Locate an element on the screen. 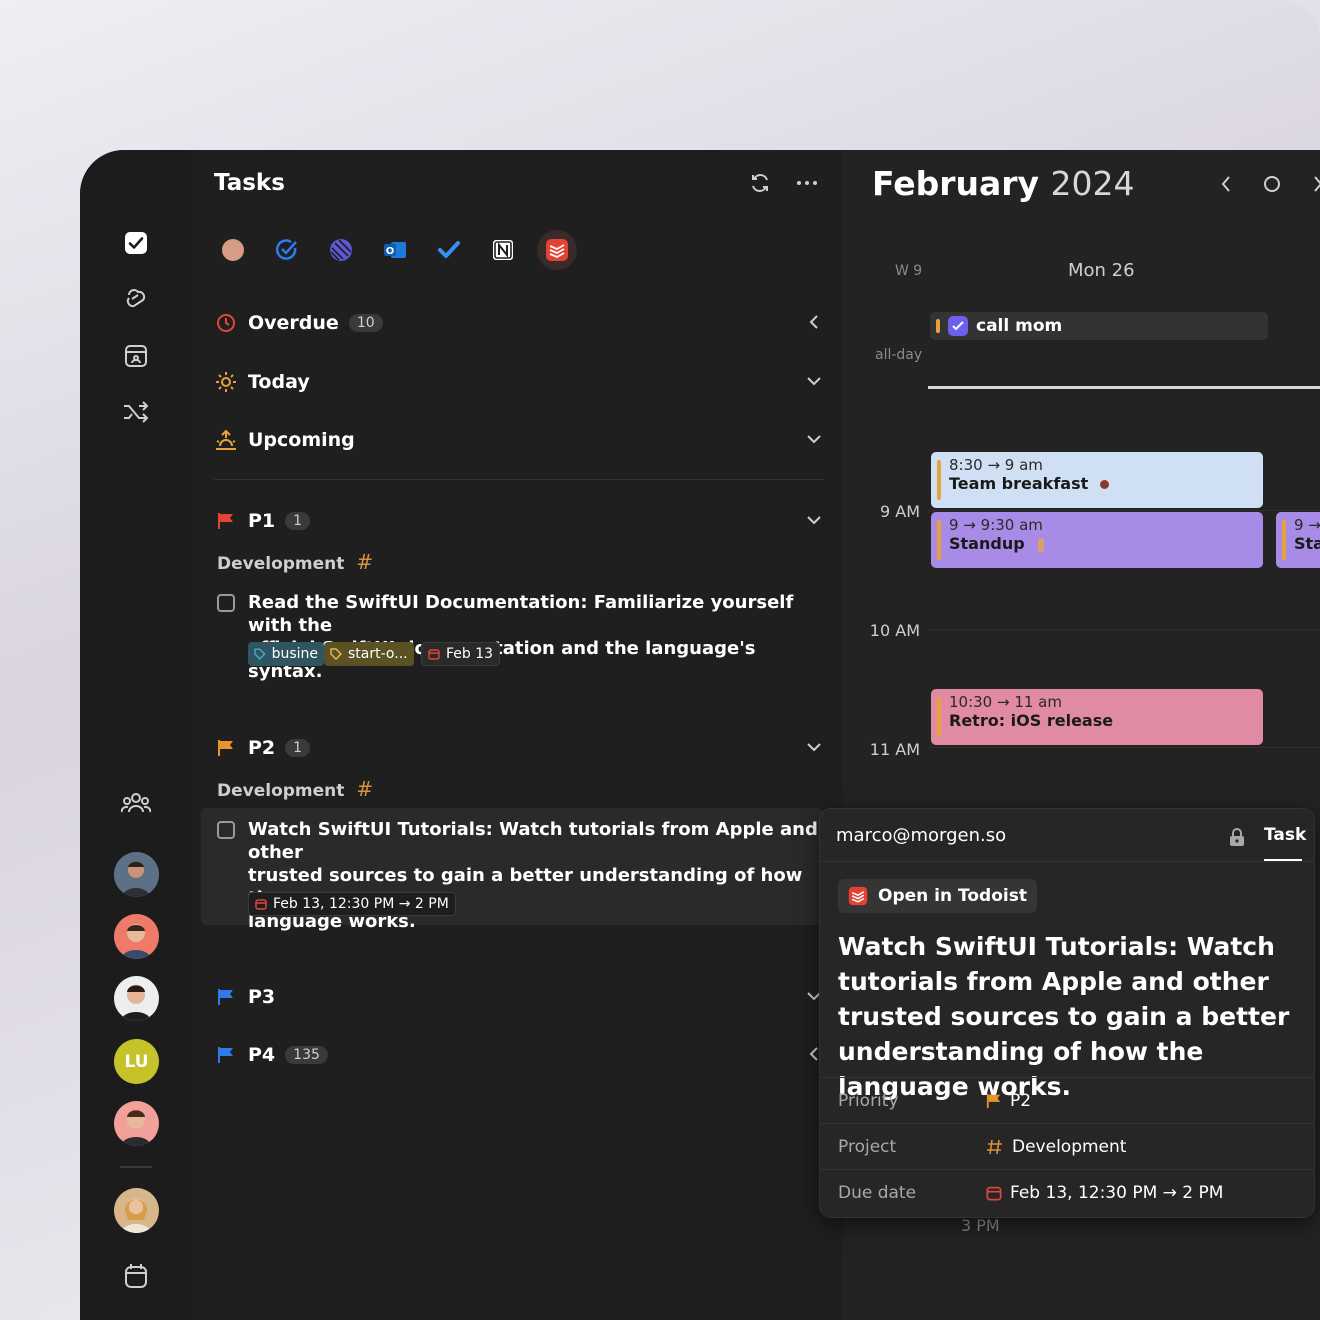 This screenshot has height=1320, width=1320. left-rail: LU is located at coordinates (136, 735).